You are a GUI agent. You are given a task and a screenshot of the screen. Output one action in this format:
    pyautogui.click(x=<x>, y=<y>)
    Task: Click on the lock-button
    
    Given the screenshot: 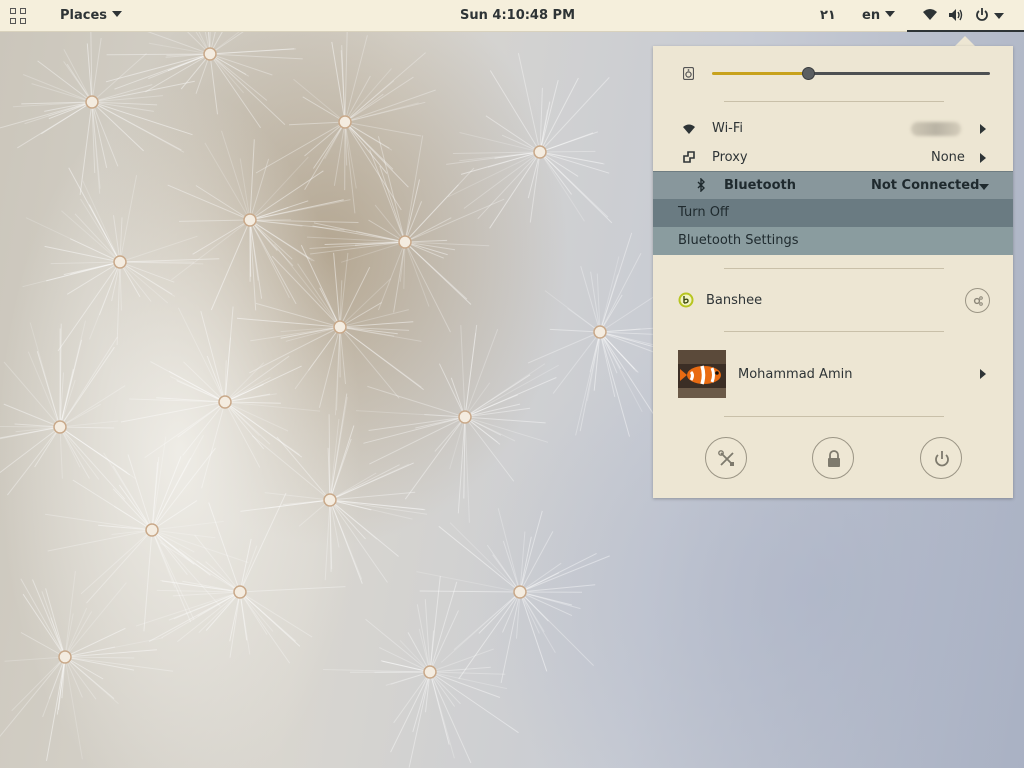 What is the action you would take?
    pyautogui.click(x=833, y=458)
    